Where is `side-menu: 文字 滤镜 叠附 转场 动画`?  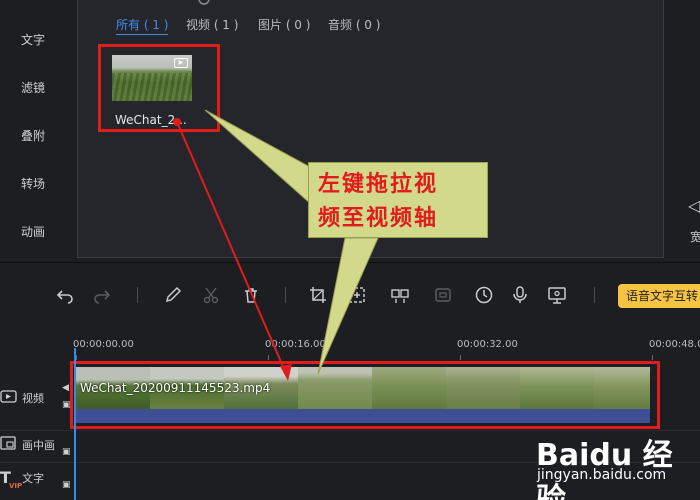 side-menu: 文字 滤镜 叠附 转场 动画 is located at coordinates (33, 129).